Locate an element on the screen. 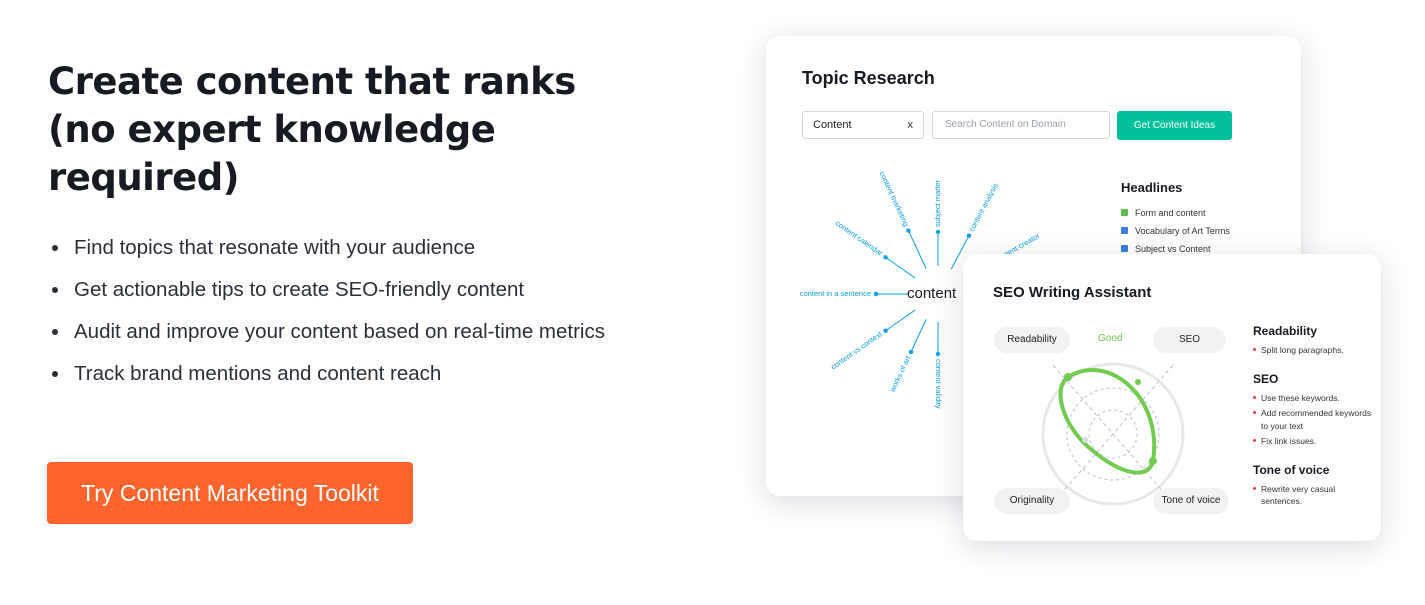  mindmap-label: subject matter is located at coordinates (937, 203).